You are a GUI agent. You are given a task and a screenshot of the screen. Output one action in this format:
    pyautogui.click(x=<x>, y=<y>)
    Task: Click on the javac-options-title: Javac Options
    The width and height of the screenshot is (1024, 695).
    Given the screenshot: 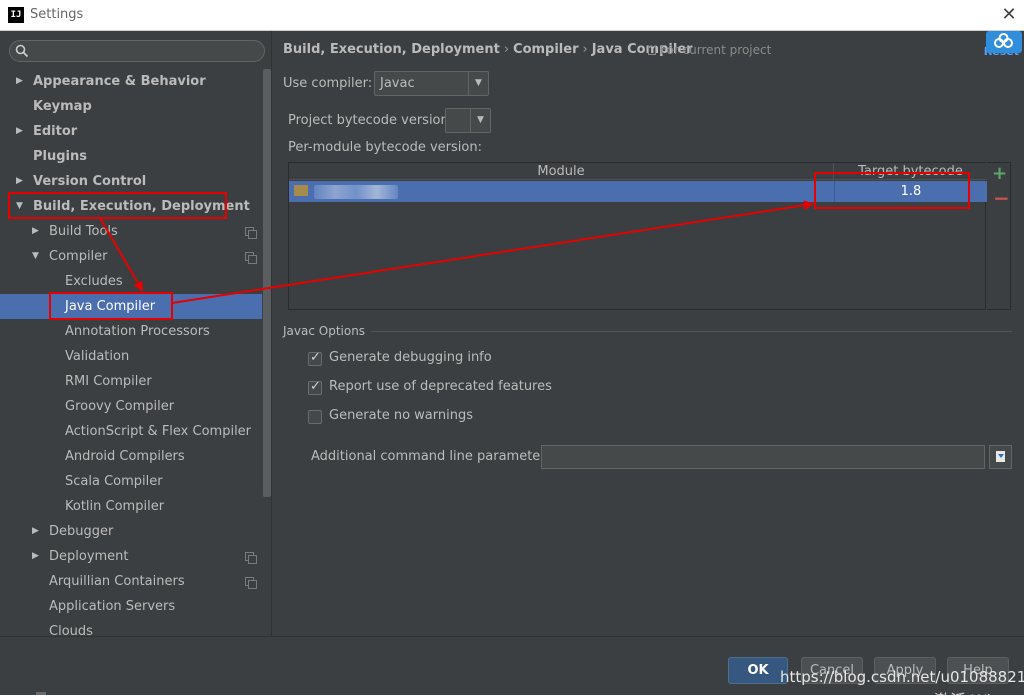 What is the action you would take?
    pyautogui.click(x=327, y=331)
    